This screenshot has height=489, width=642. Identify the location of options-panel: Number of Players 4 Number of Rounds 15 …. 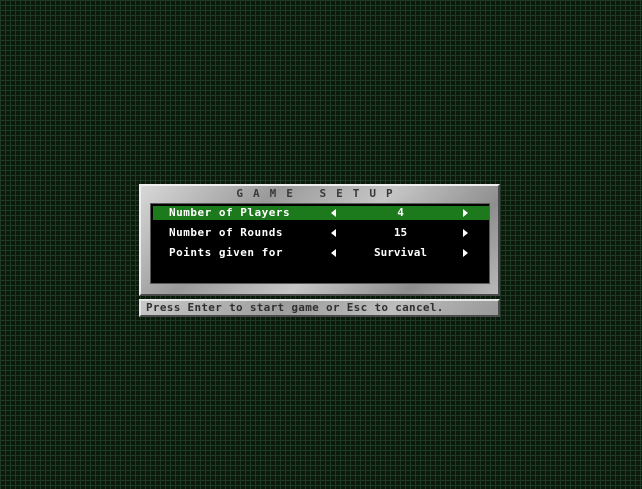
(320, 243).